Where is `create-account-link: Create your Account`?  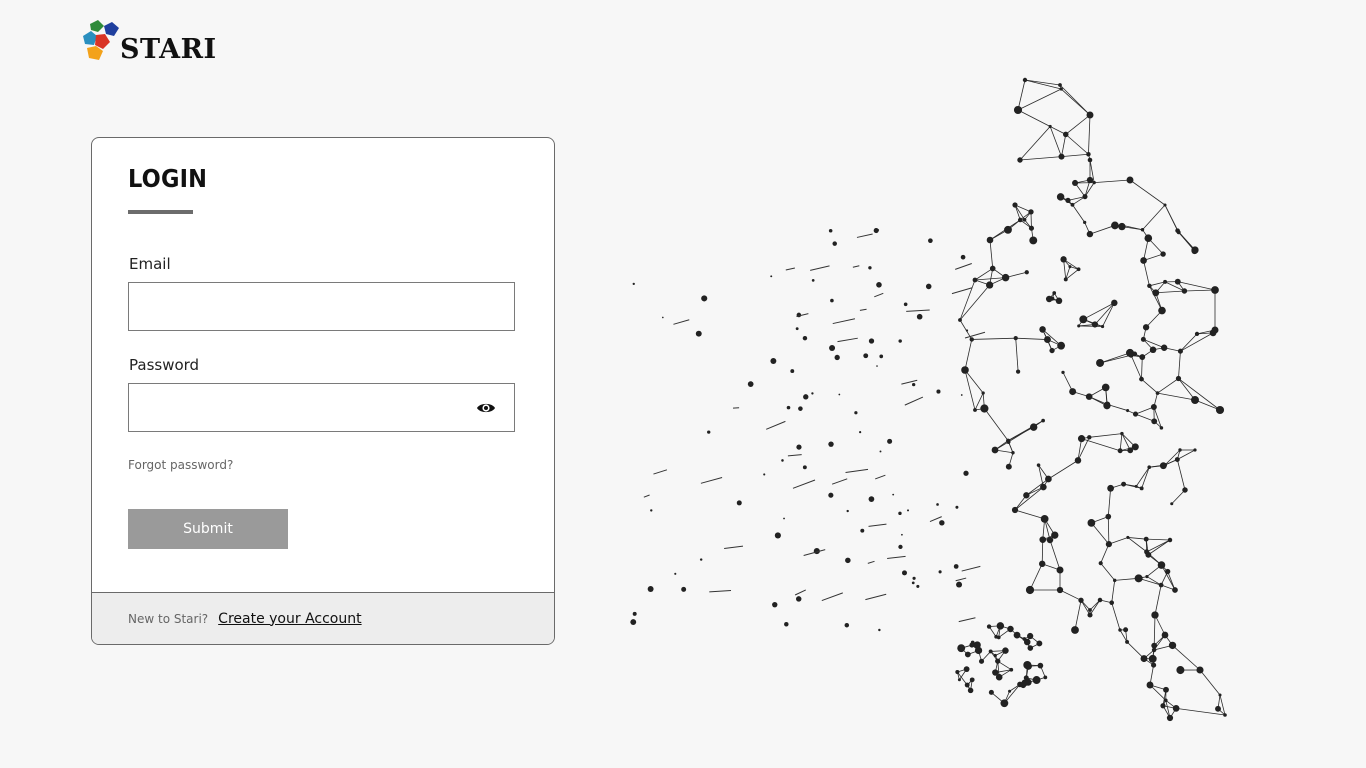 create-account-link: Create your Account is located at coordinates (289, 619).